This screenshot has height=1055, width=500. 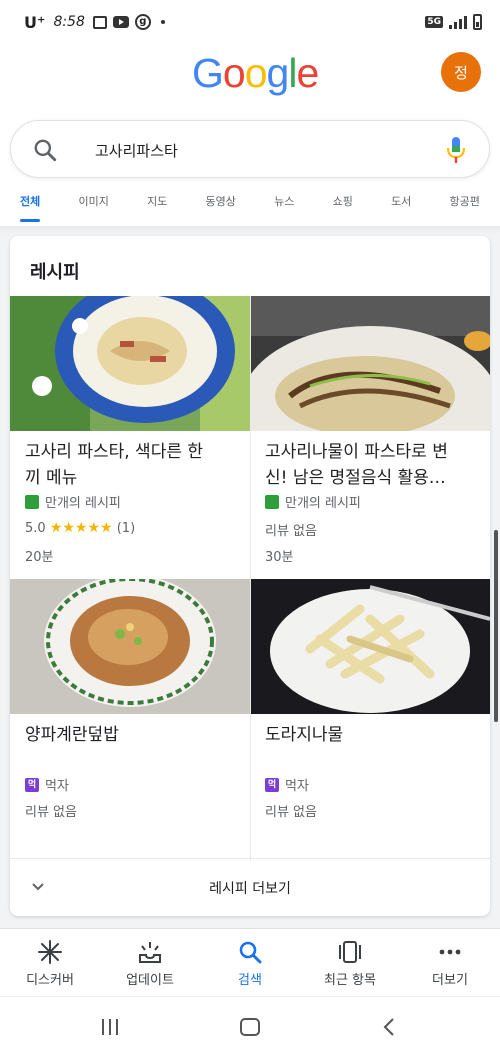 What do you see at coordinates (250, 980) in the screenshot?
I see `nav-label: 검색` at bounding box center [250, 980].